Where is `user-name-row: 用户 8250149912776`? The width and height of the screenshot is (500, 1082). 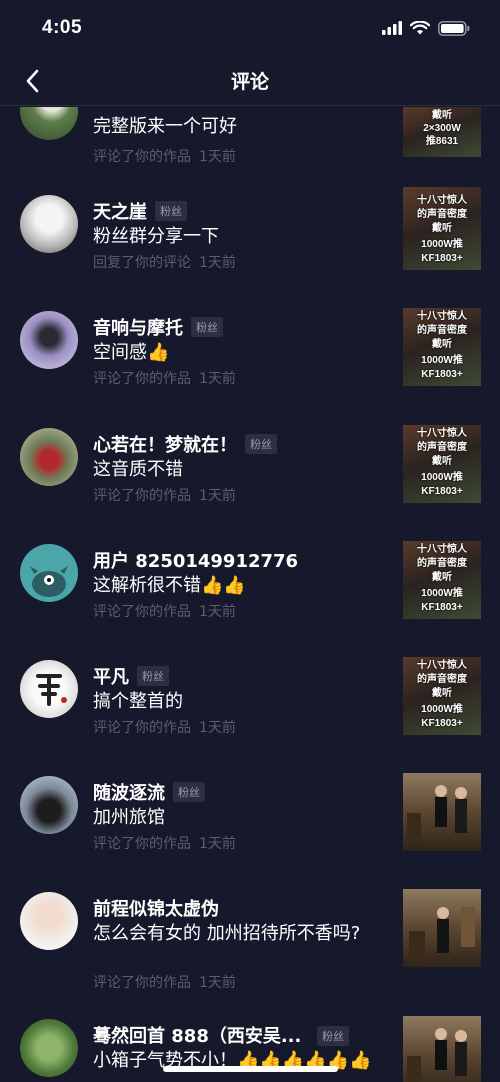 user-name-row: 用户 8250149912776 is located at coordinates (195, 560).